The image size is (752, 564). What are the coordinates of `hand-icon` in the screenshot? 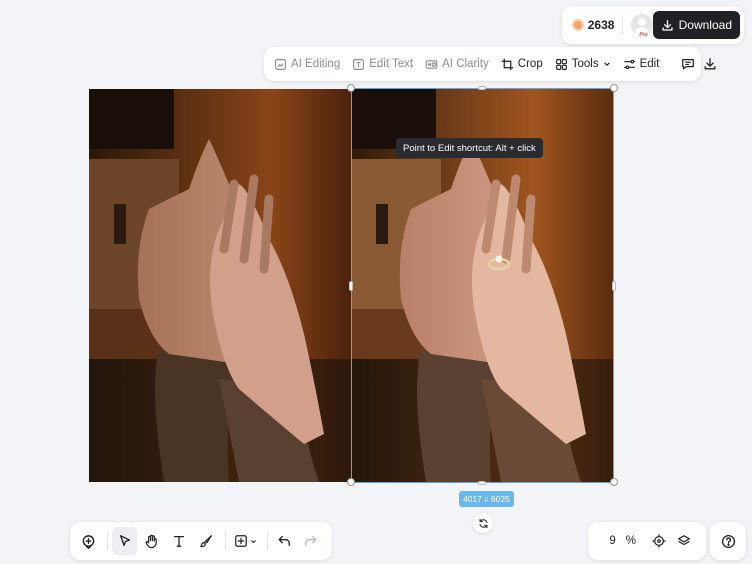 It's located at (152, 541).